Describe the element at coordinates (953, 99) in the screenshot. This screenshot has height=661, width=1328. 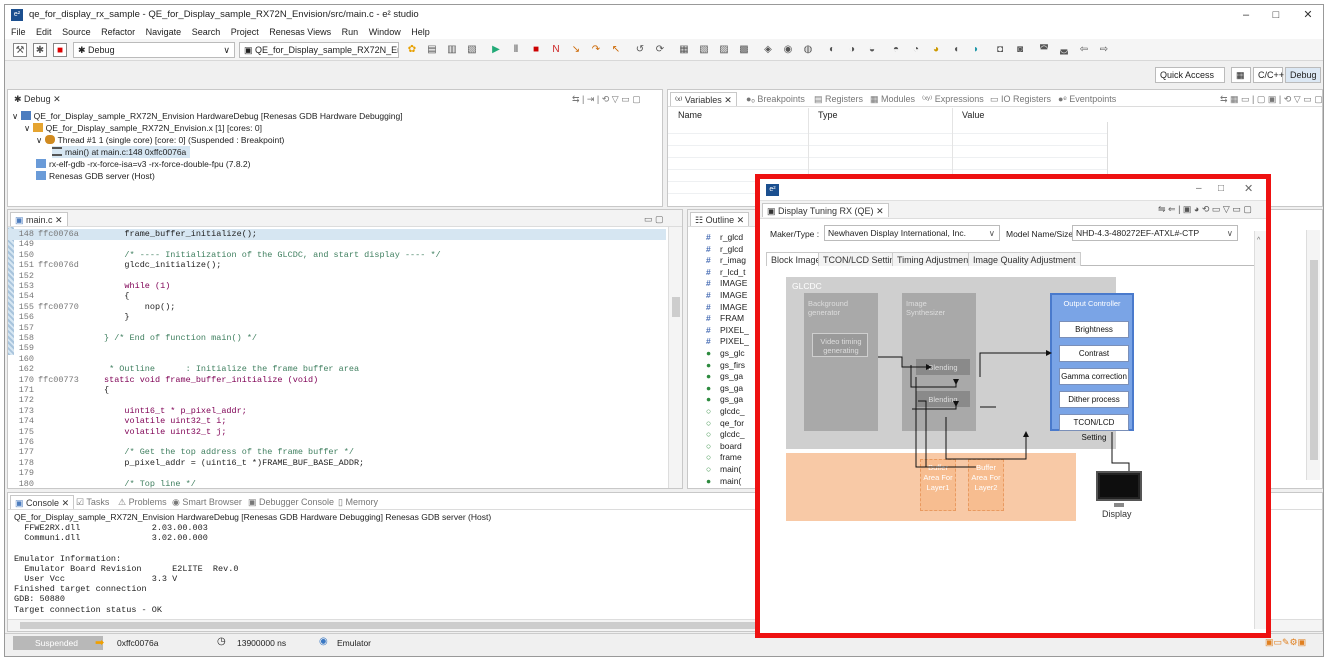
I see `tab-expressions: ⁽ˣʸ⁾ Expressions` at that location.